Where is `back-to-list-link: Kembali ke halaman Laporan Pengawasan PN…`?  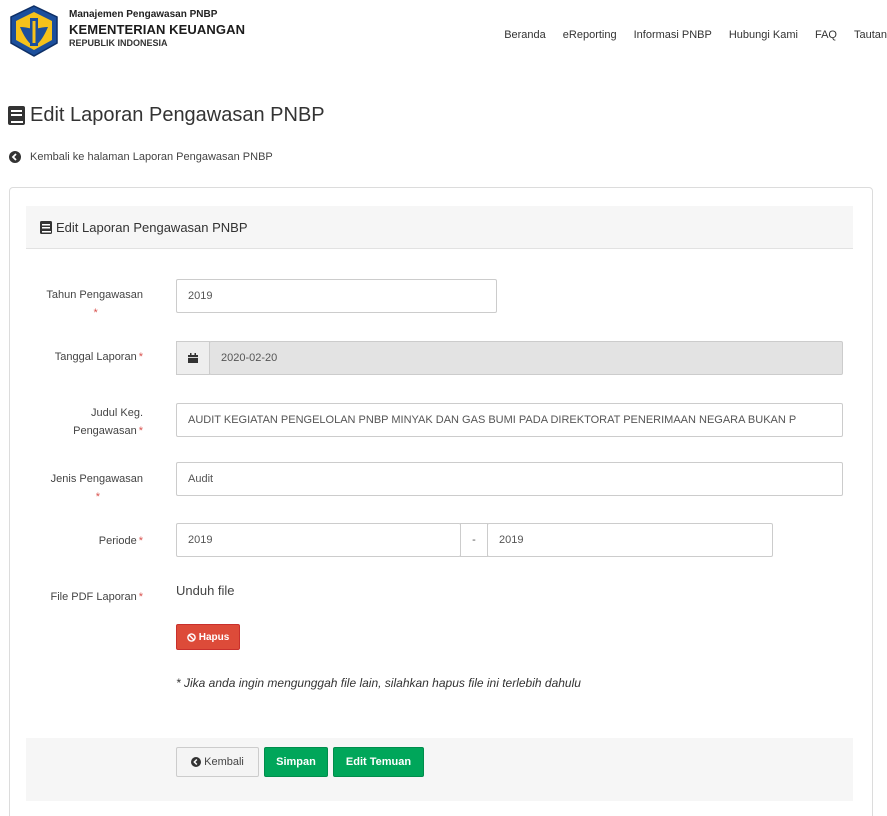
back-to-list-link: Kembali ke halaman Laporan Pengawasan PN… is located at coordinates (141, 157).